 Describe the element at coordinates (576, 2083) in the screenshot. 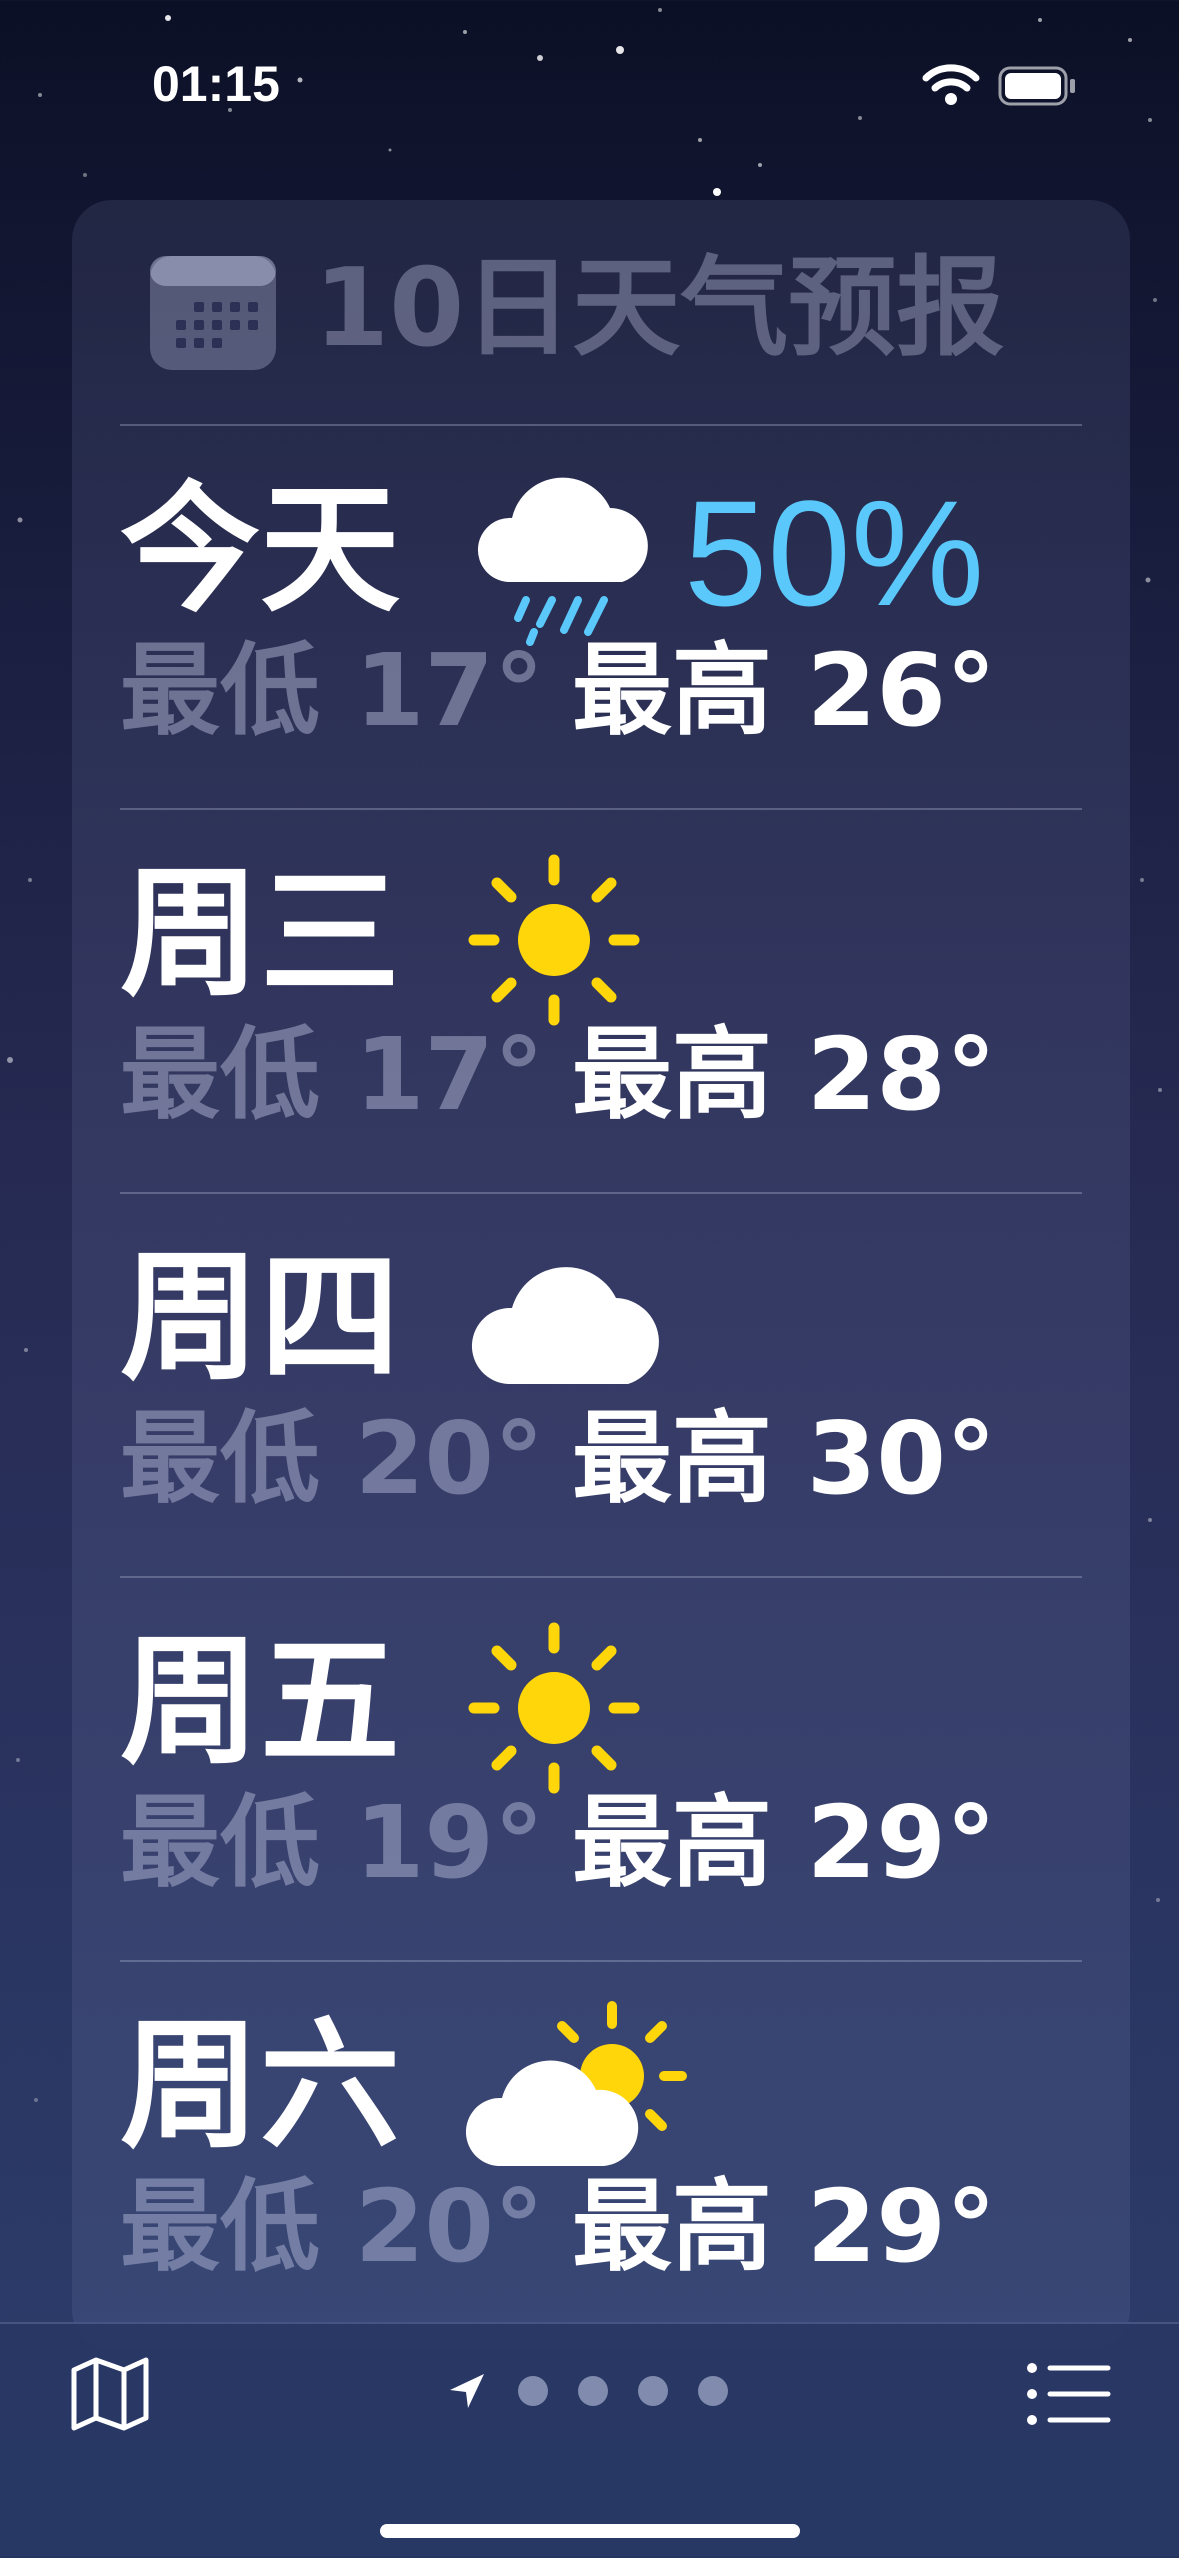

I see `partly-cloudy-icon` at that location.